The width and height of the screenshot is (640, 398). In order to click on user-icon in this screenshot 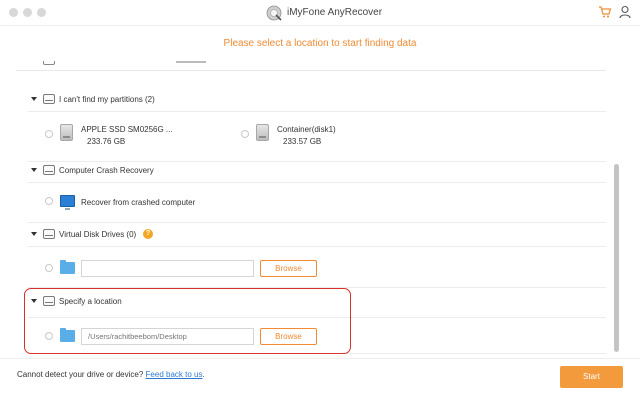, I will do `click(625, 12)`.